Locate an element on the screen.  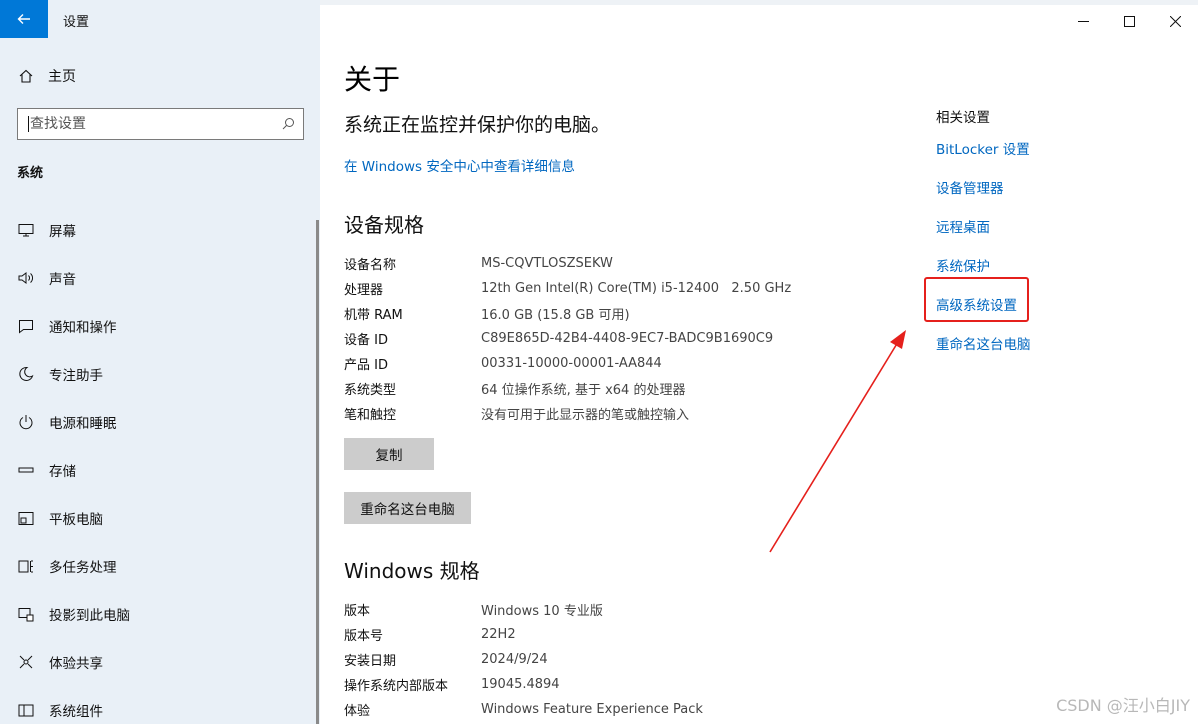
section-label: 系统 is located at coordinates (30, 173).